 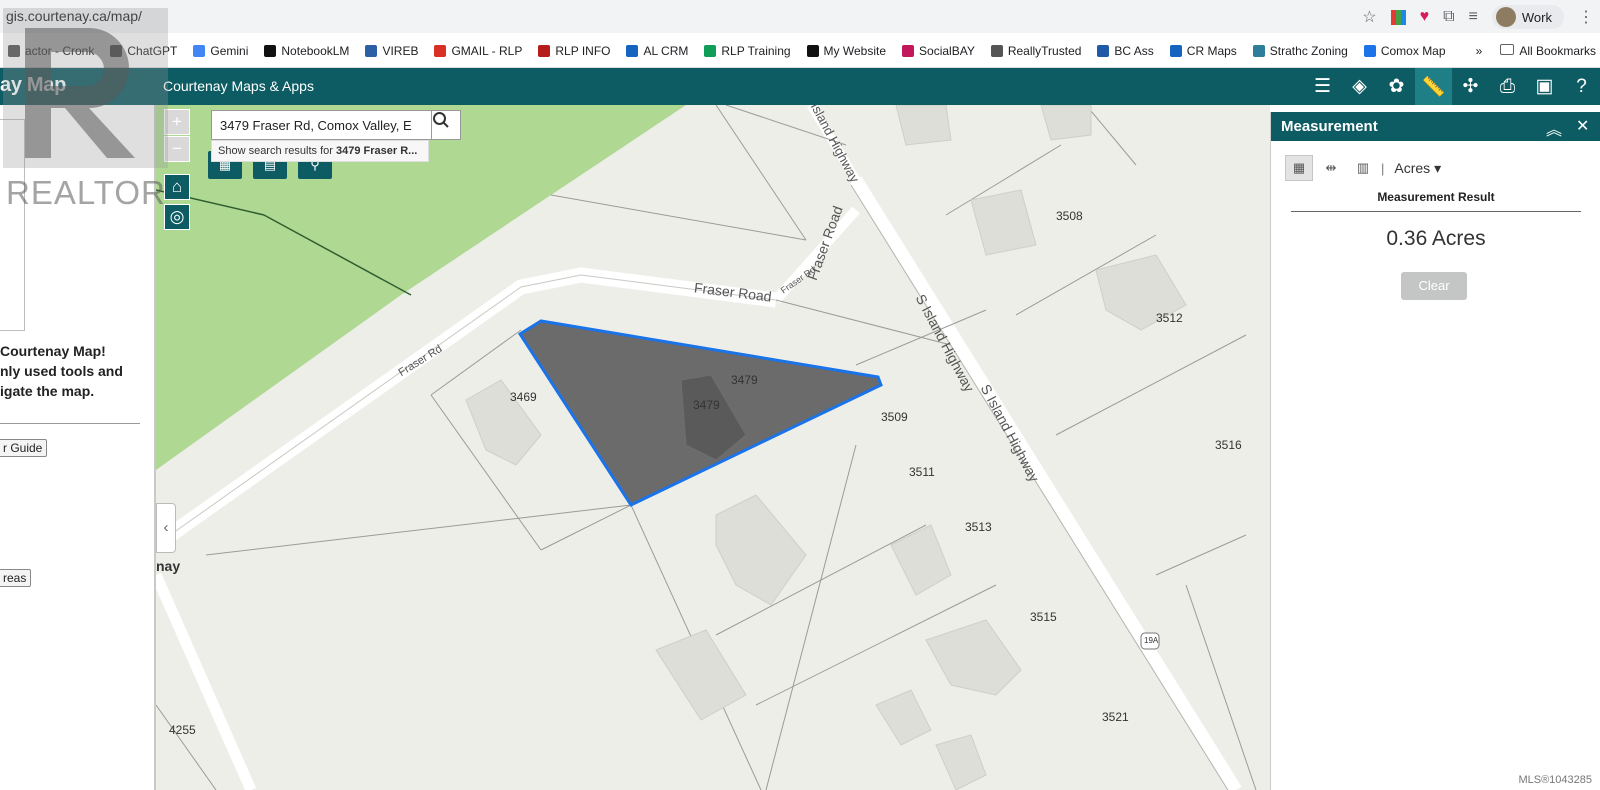 I want to click on rlp-icon, so click(x=544, y=50).